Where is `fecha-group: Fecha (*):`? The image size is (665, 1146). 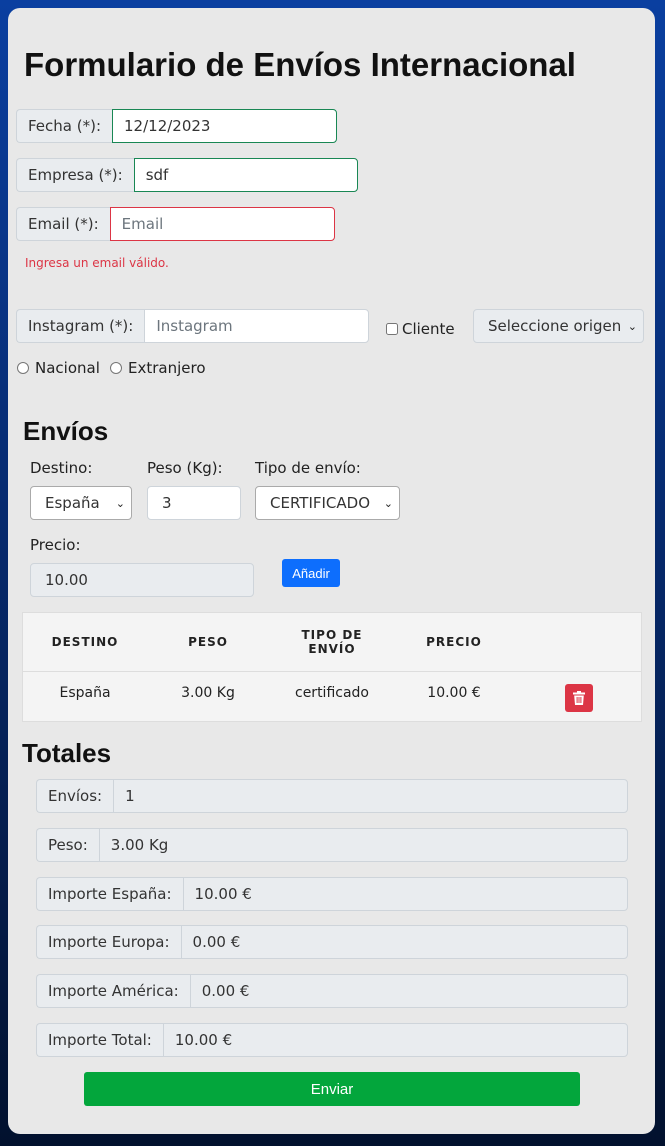 fecha-group: Fecha (*): is located at coordinates (177, 126).